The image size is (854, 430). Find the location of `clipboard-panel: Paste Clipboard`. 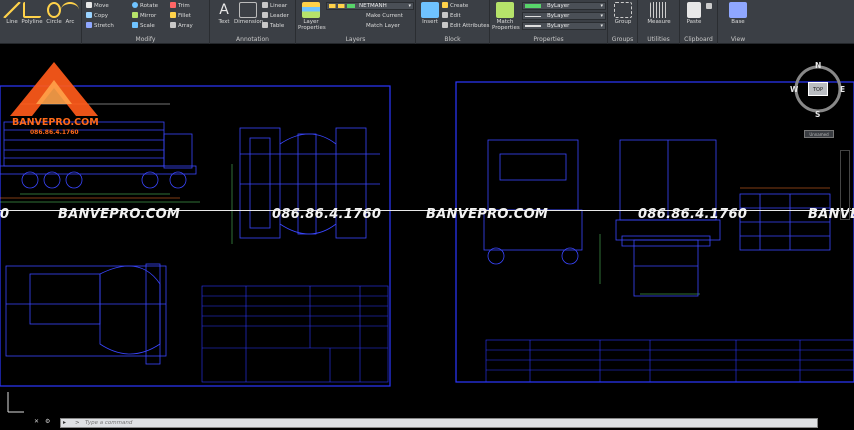

clipboard-panel: Paste Clipboard is located at coordinates (699, 22).